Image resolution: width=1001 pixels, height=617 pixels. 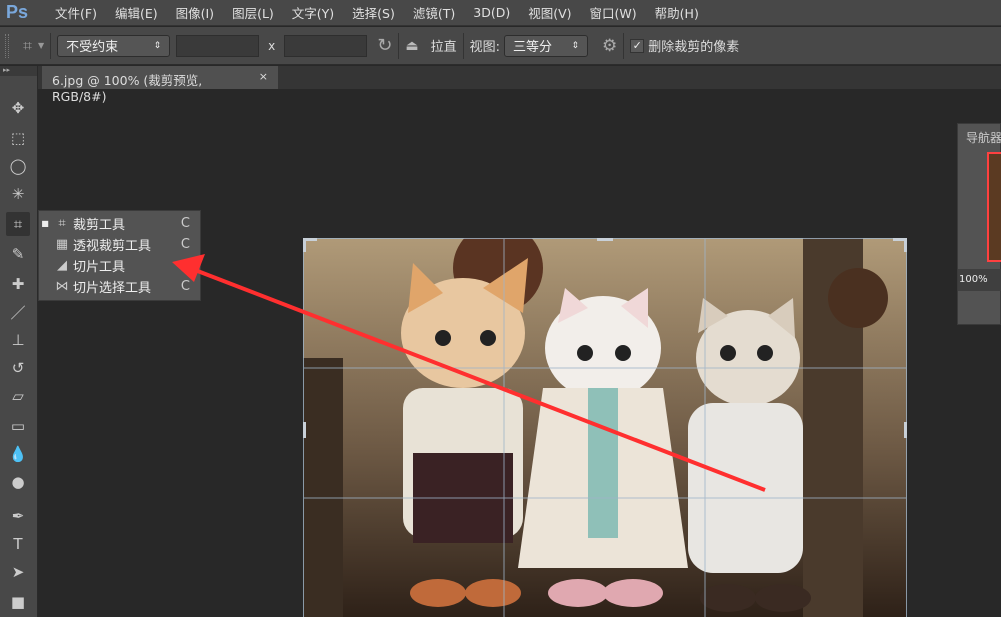 I want to click on magic-wand-icon: ✳, so click(x=18, y=194).